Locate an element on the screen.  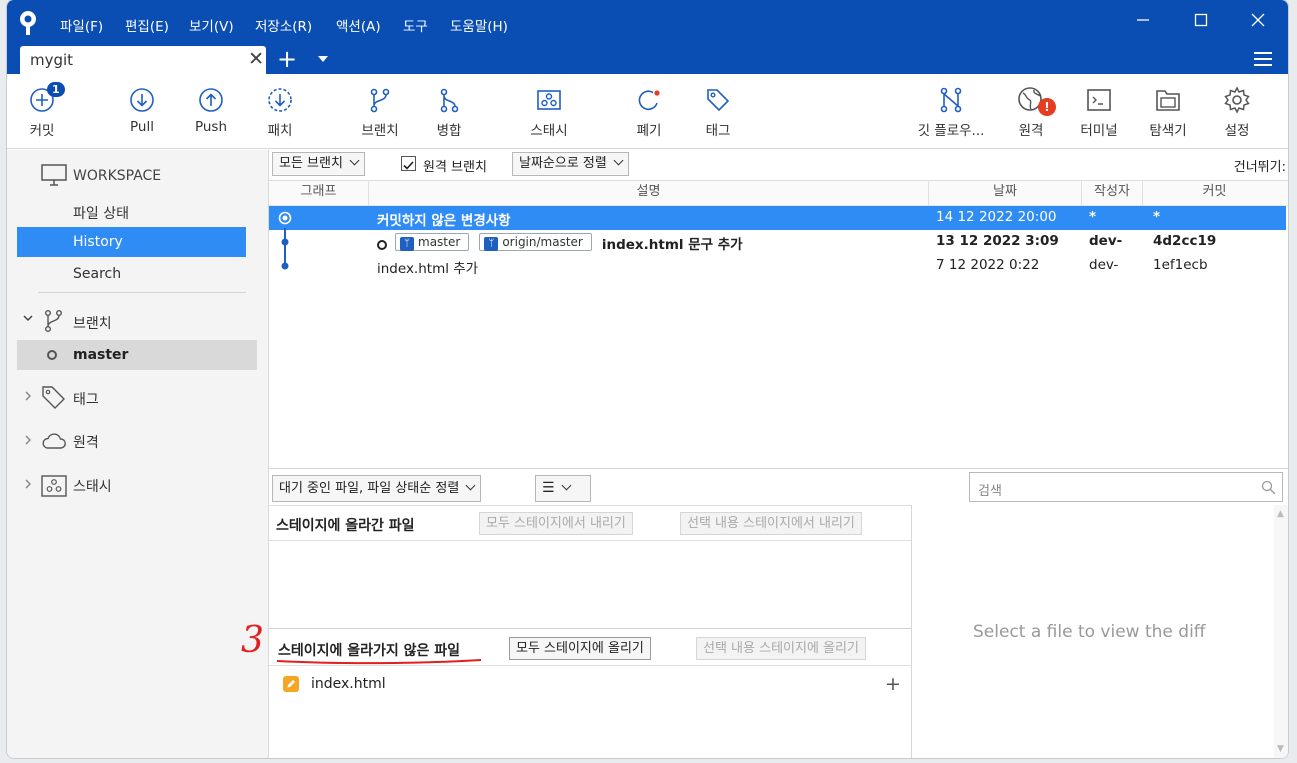
push-button: Push is located at coordinates (211, 110).